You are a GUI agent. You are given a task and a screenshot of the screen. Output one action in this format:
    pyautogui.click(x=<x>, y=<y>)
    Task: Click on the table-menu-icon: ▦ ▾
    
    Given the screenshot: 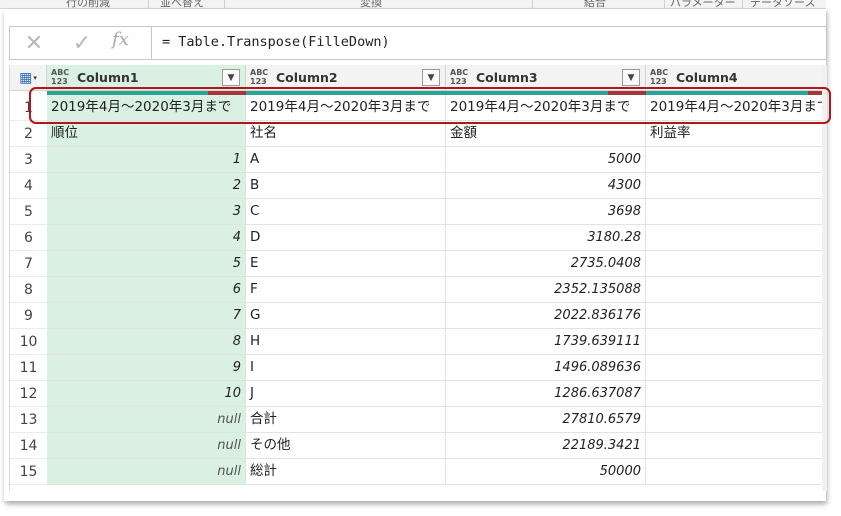 What is the action you would take?
    pyautogui.click(x=28, y=78)
    